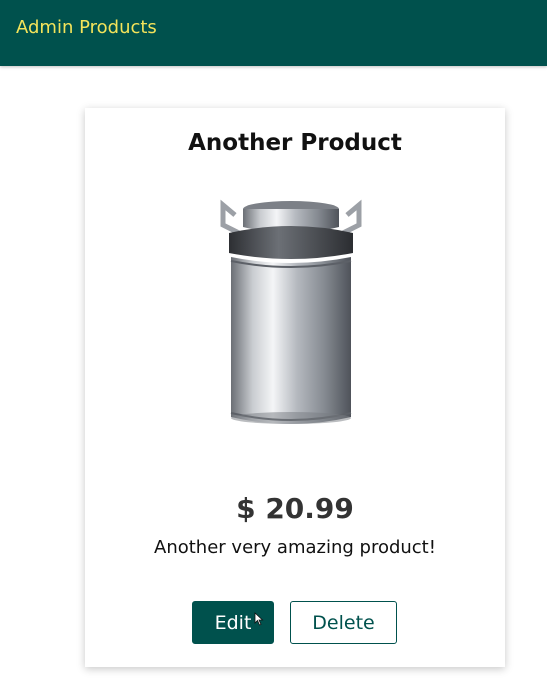 The image size is (547, 700). I want to click on admin-products-link: Admin Products, so click(86, 27).